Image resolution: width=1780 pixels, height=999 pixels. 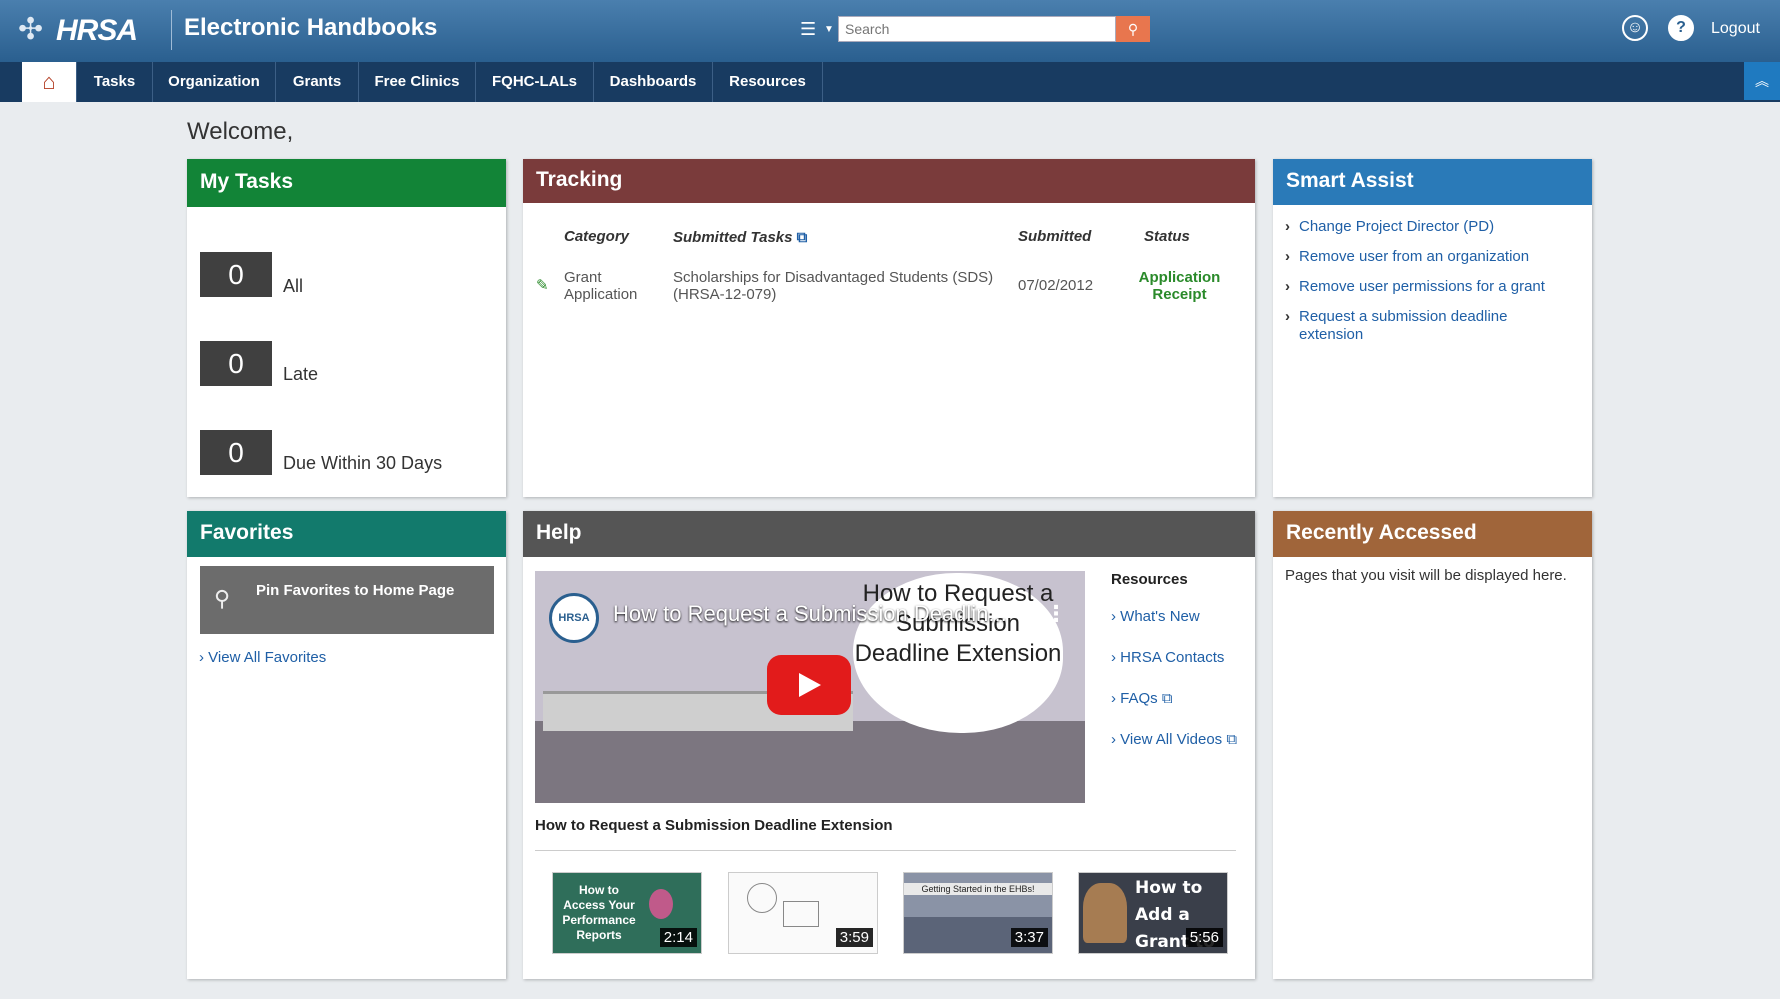 What do you see at coordinates (362, 463) in the screenshot?
I see `task-label-due: Due Within 30 Days` at bounding box center [362, 463].